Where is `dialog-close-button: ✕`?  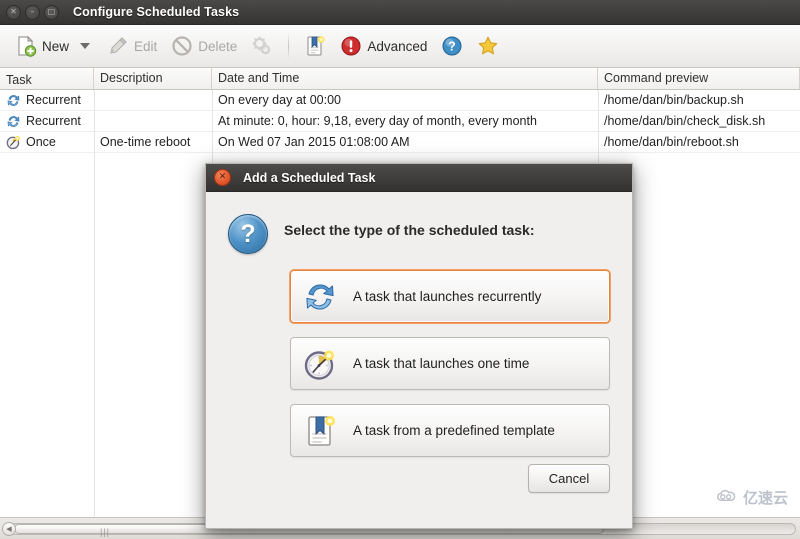 dialog-close-button: ✕ is located at coordinates (222, 177).